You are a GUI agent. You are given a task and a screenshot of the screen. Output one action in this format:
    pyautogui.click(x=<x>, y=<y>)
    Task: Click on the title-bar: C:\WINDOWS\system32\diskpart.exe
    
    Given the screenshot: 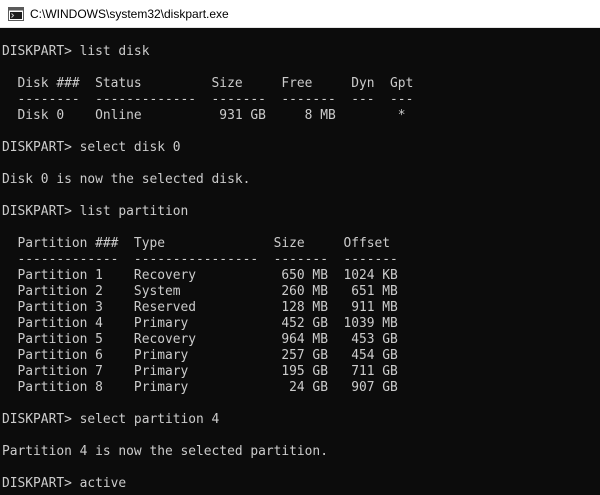 What is the action you would take?
    pyautogui.click(x=300, y=14)
    